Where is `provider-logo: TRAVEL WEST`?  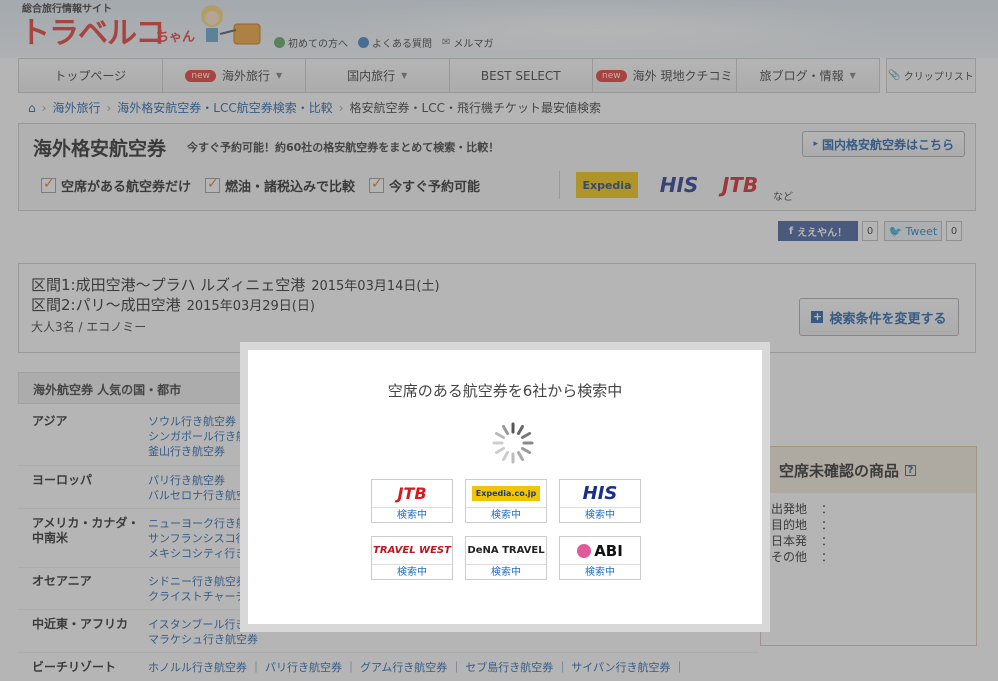
provider-logo: TRAVEL WEST is located at coordinates (412, 551).